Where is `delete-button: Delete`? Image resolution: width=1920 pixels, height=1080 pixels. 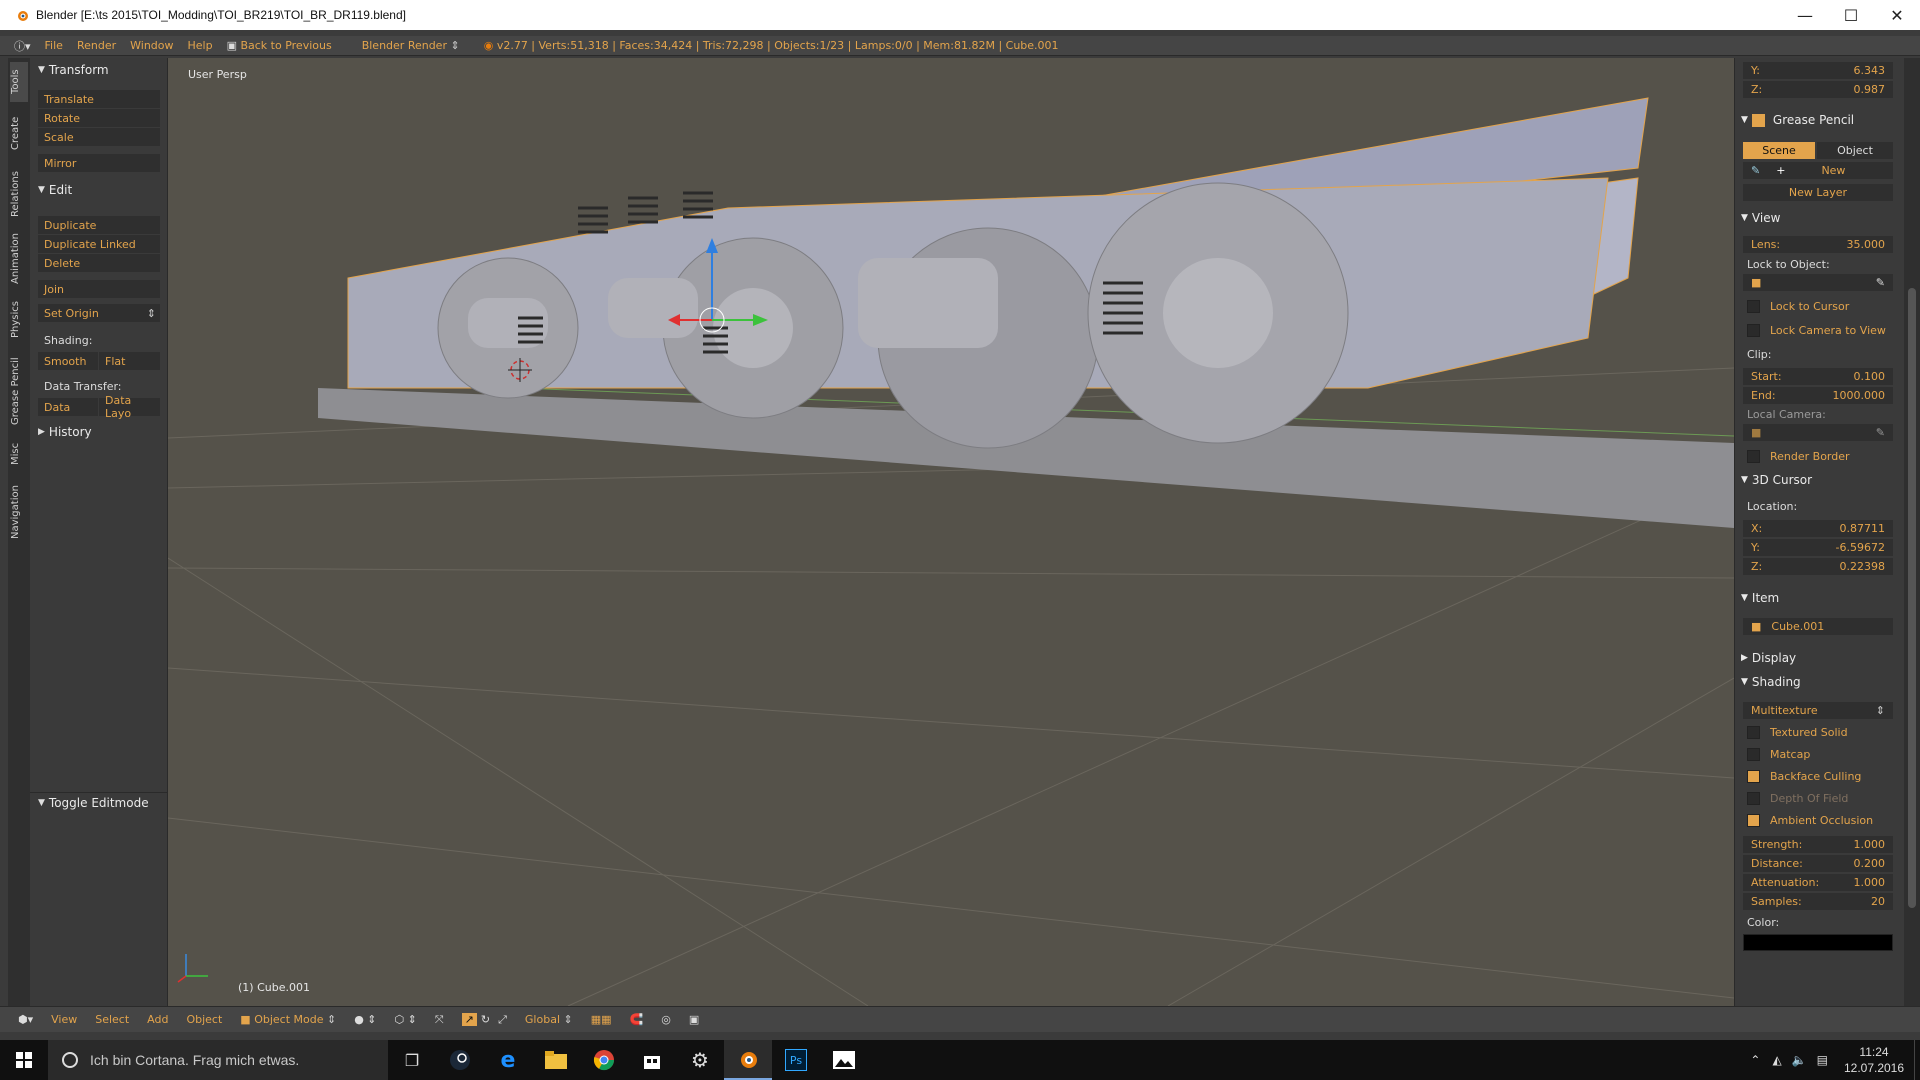
delete-button: Delete is located at coordinates (99, 263).